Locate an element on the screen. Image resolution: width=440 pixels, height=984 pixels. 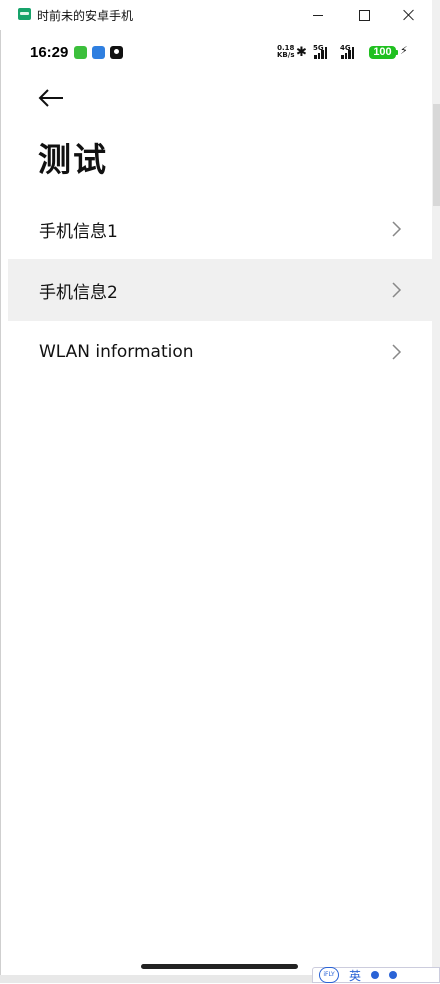
app-icon is located at coordinates (24, 14).